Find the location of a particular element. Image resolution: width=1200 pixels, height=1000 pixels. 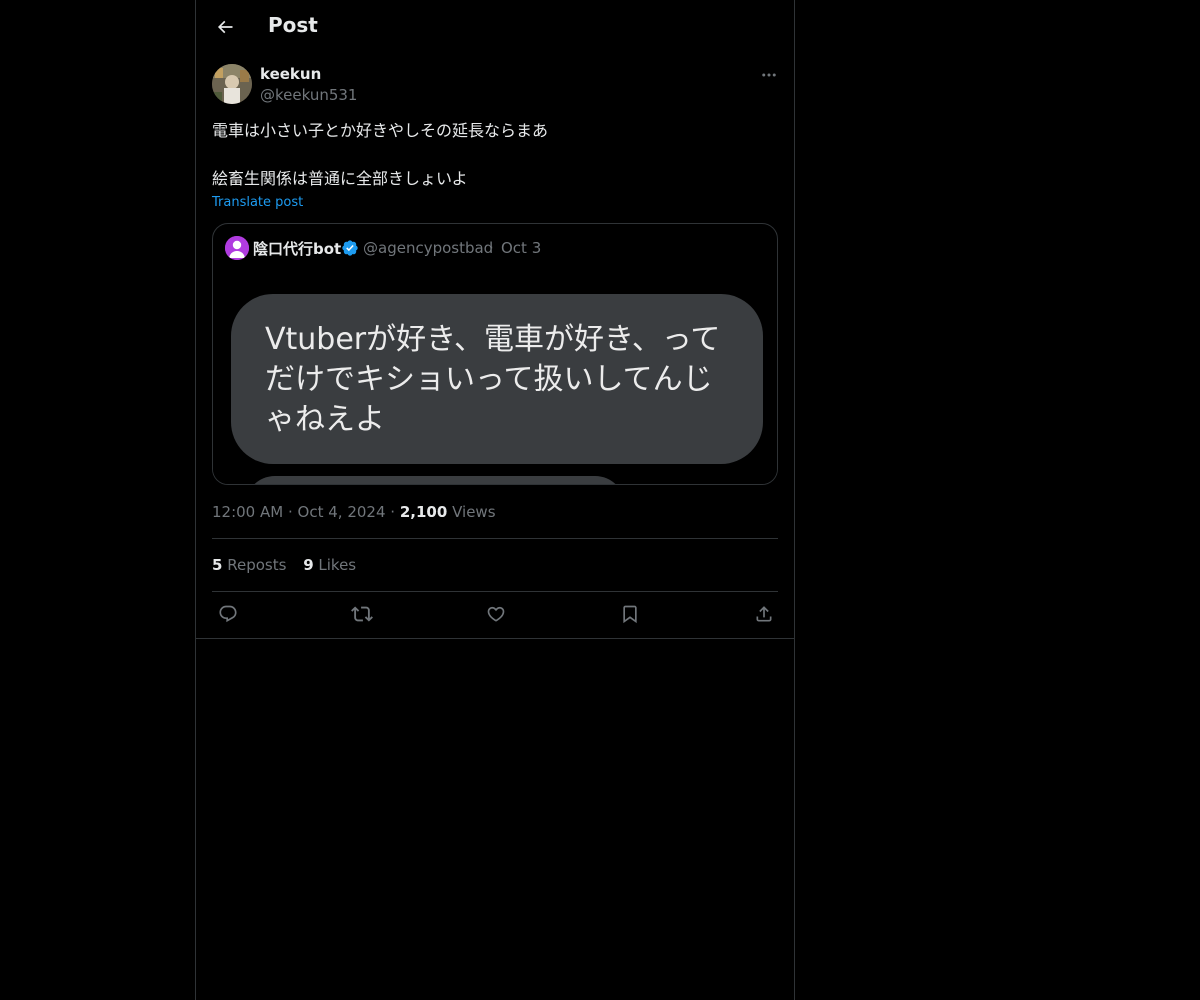

heart-icon is located at coordinates (496, 614).